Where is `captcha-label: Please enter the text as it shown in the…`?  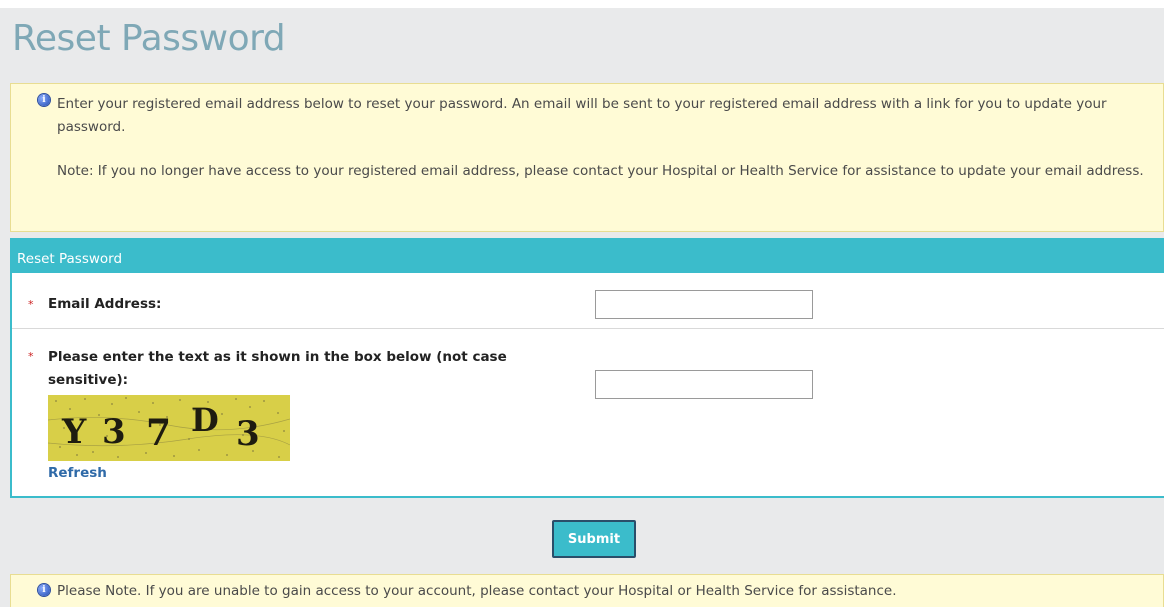 captcha-label: Please enter the text as it shown in the… is located at coordinates (277, 368).